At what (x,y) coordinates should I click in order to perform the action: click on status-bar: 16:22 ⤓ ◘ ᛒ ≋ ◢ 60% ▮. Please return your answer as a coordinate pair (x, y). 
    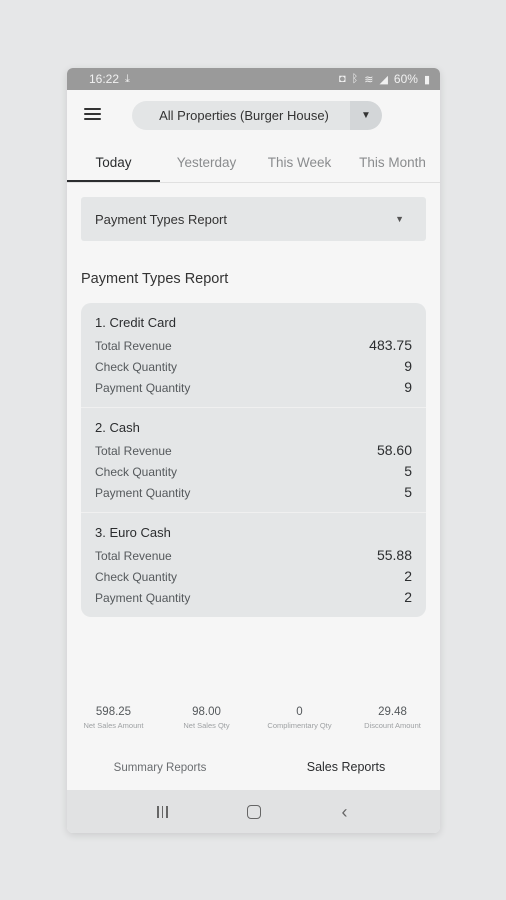
    Looking at the image, I should click on (253, 79).